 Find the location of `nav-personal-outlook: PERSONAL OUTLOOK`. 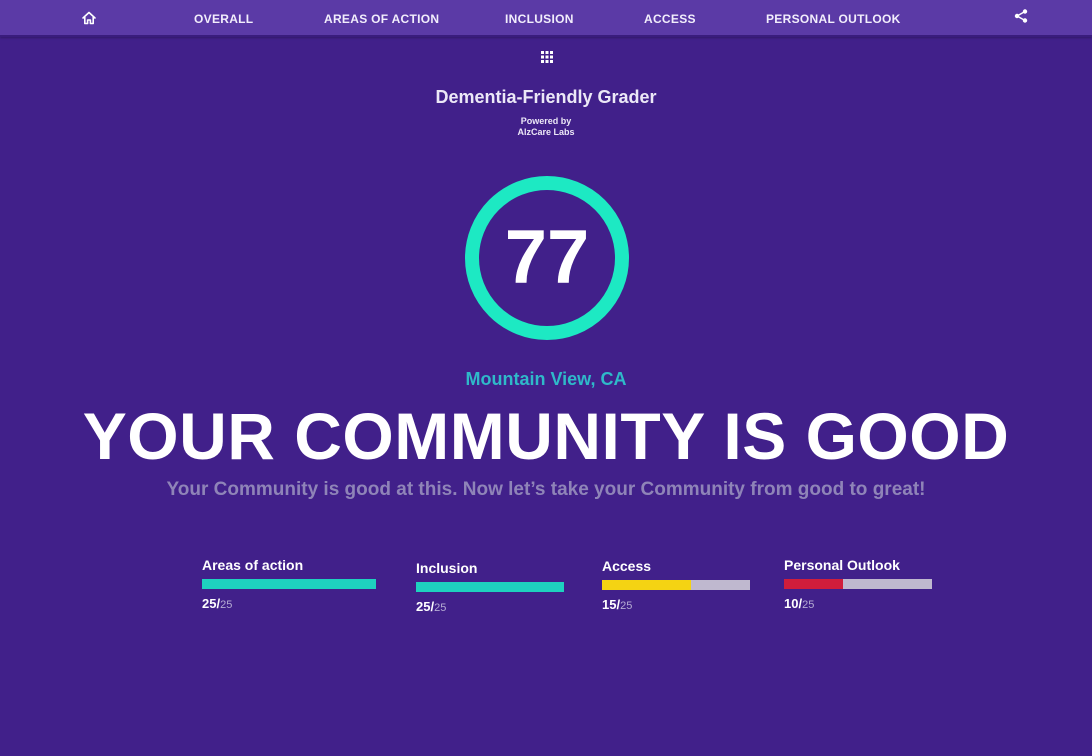

nav-personal-outlook: PERSONAL OUTLOOK is located at coordinates (833, 19).